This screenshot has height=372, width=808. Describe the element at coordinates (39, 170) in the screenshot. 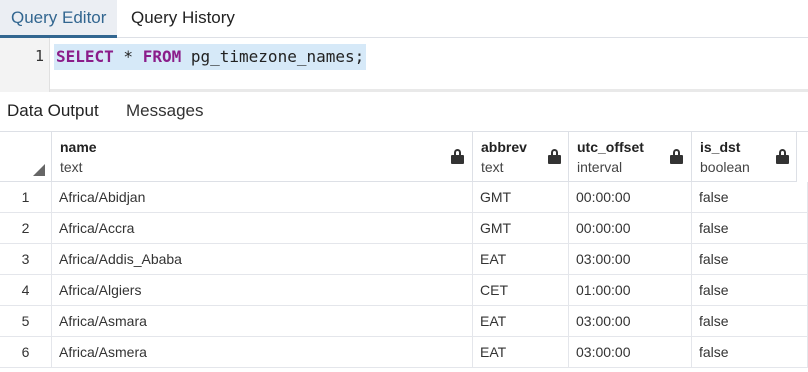

I see `corner-triangle-icon` at that location.